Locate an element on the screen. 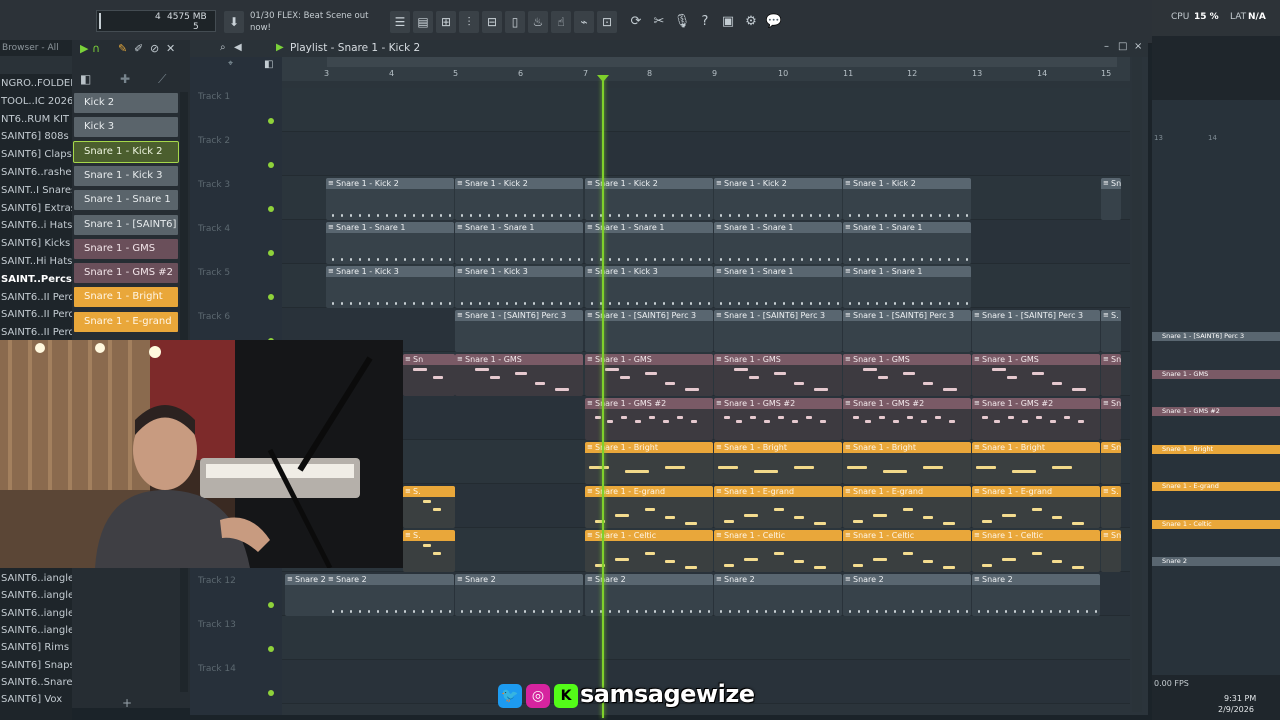  channel-button: Snare 1 - Bright is located at coordinates (126, 297).